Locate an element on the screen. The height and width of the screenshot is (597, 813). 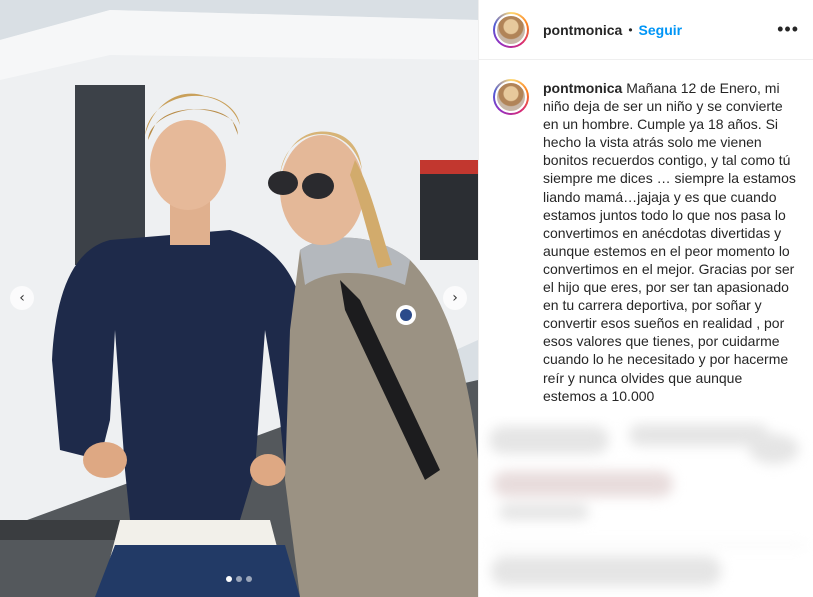
header-username: pontmonica is located at coordinates (582, 30).